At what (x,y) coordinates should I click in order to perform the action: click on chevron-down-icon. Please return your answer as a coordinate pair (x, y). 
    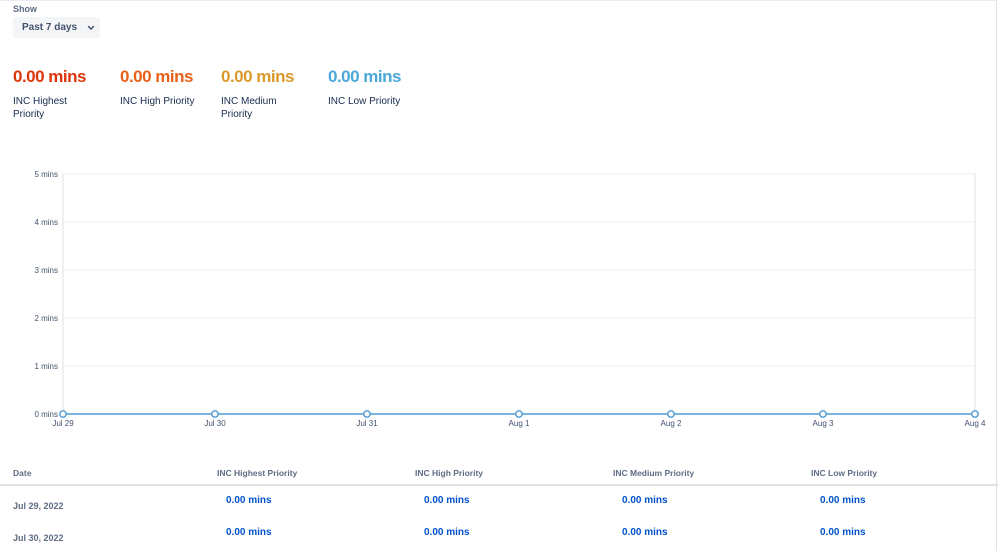
    Looking at the image, I should click on (91, 27).